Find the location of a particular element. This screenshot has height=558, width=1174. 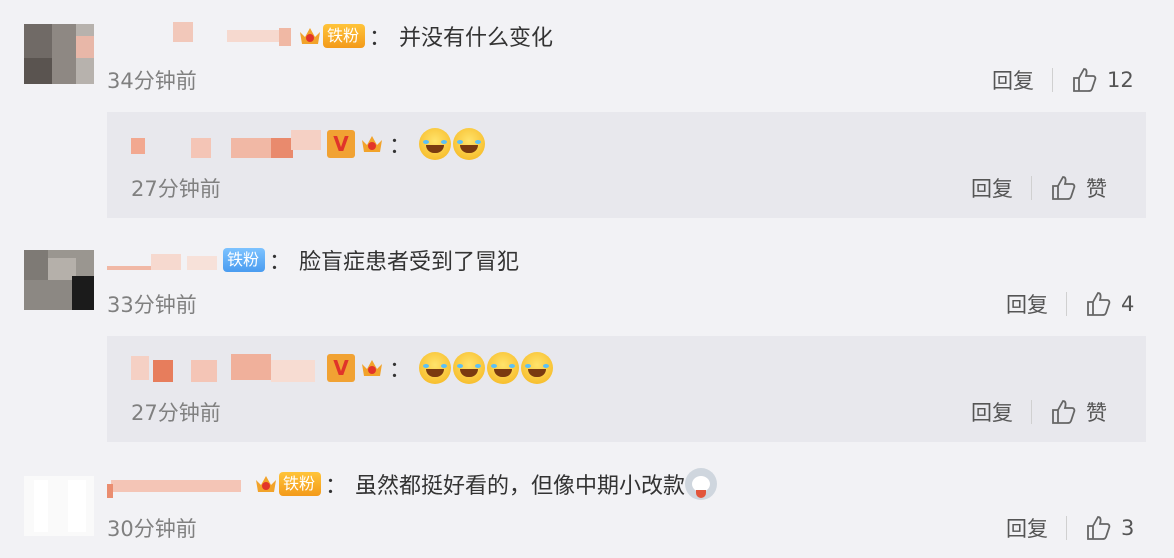

timestamp: 34分钟前 is located at coordinates (152, 81).